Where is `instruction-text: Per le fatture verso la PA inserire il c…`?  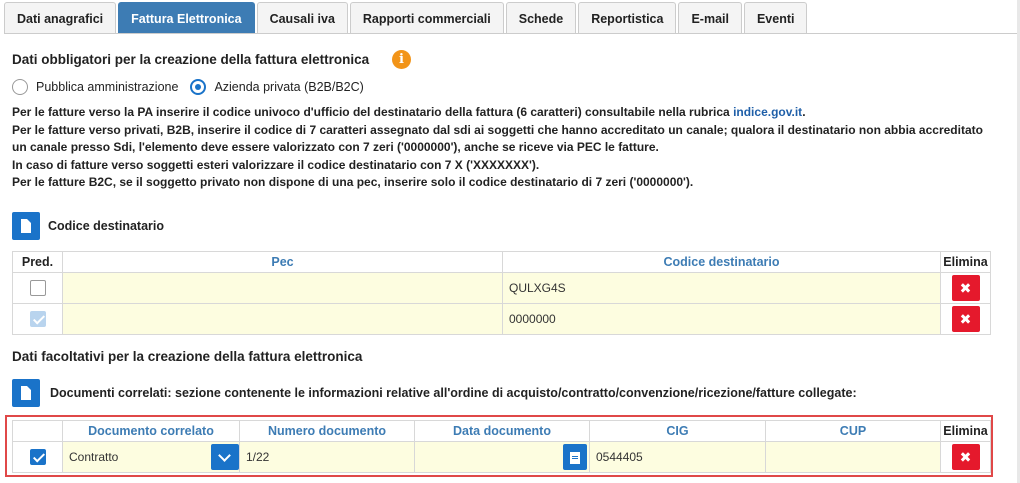
instruction-text: Per le fatture verso la PA inserire il c… is located at coordinates (373, 112).